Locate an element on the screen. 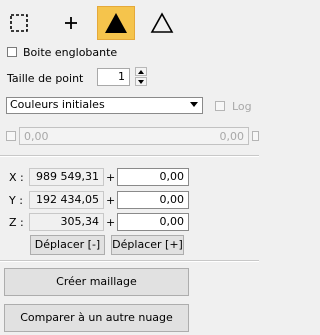 This screenshot has height=335, width=320. tool-dashed-rectangle is located at coordinates (19, 23).